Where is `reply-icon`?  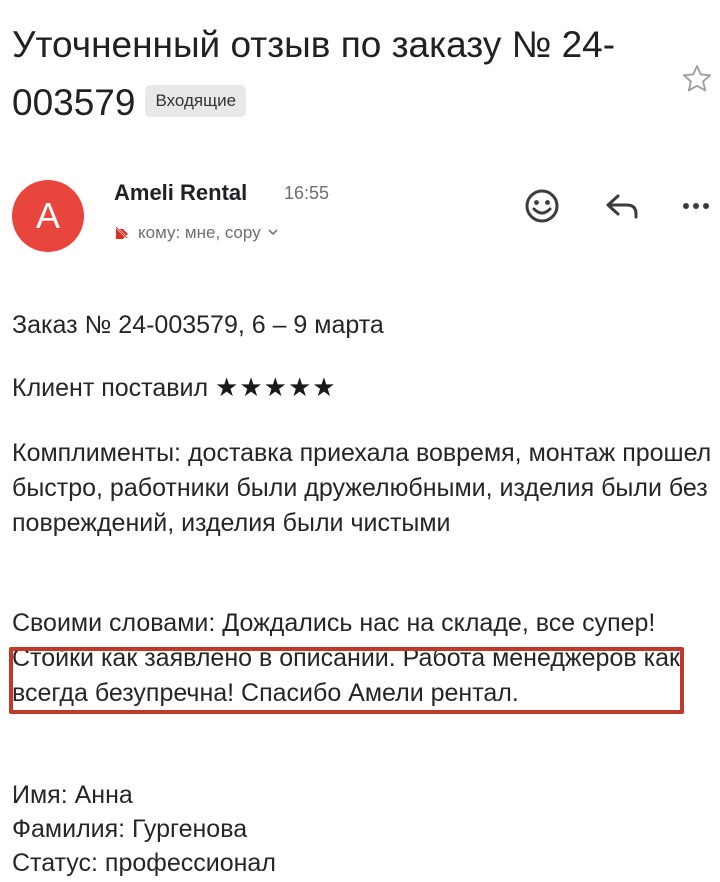 reply-icon is located at coordinates (622, 206).